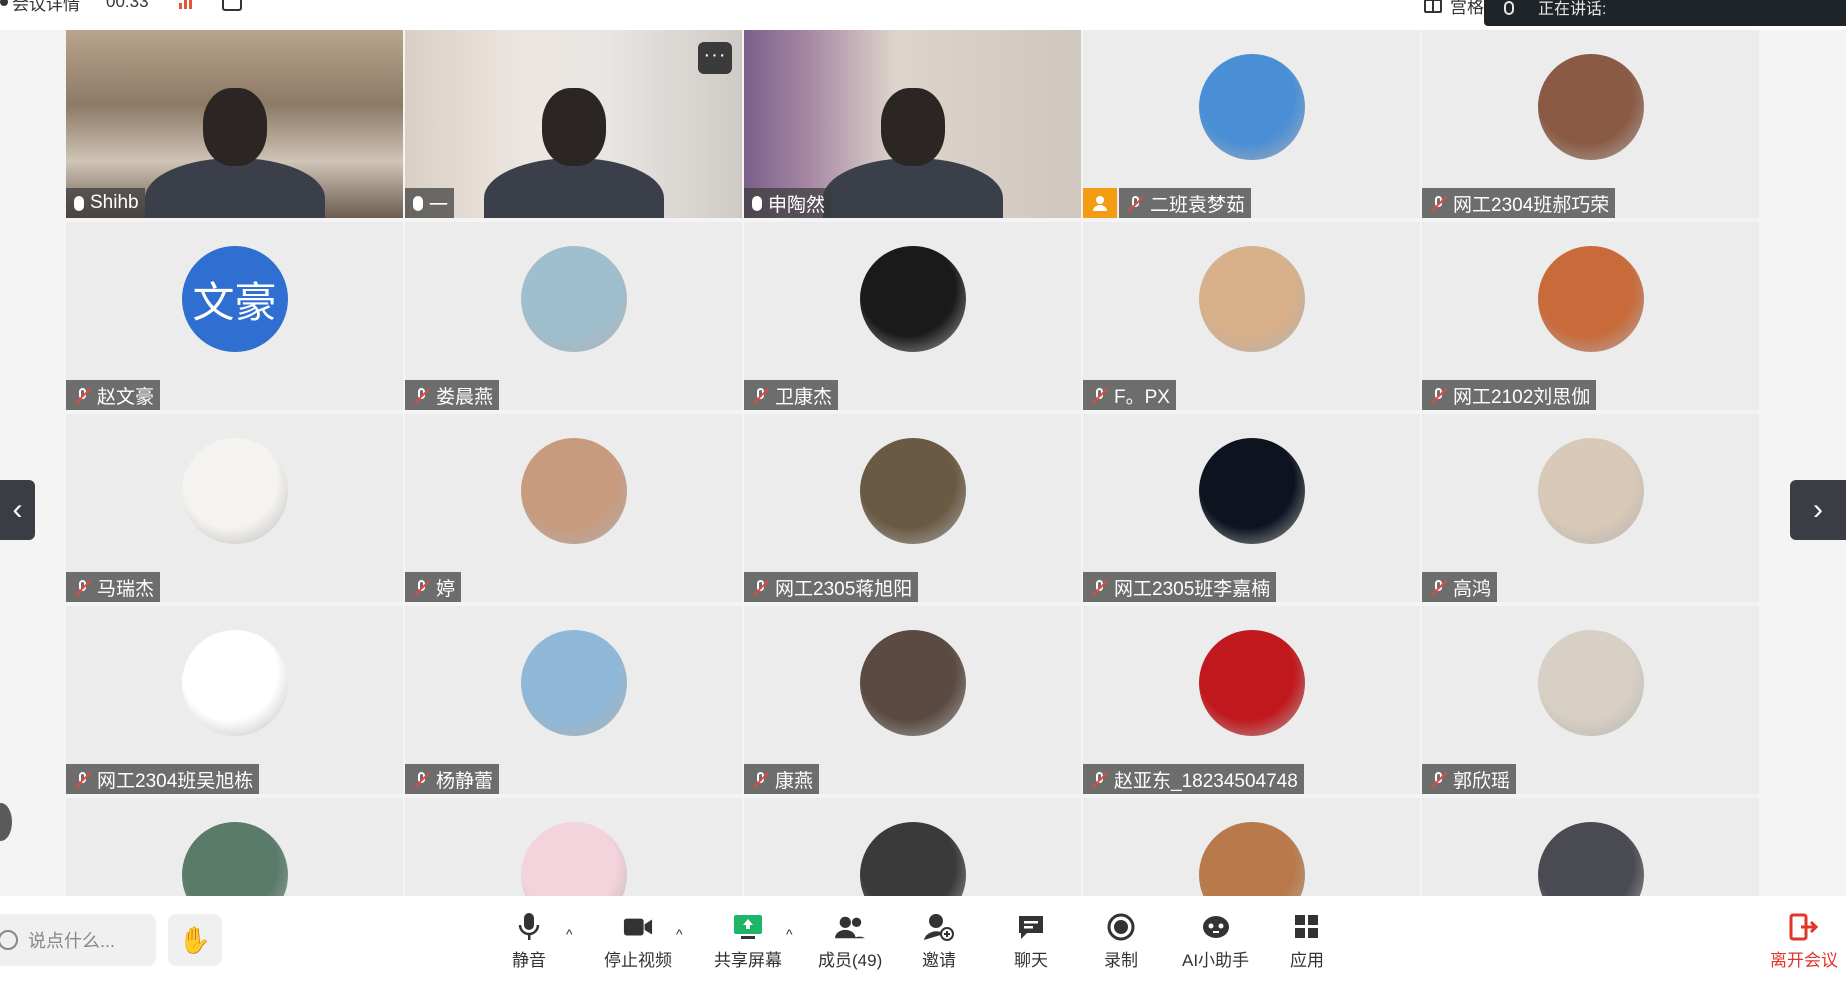  I want to click on ai-assistant-button: AI小助手, so click(1215, 941).